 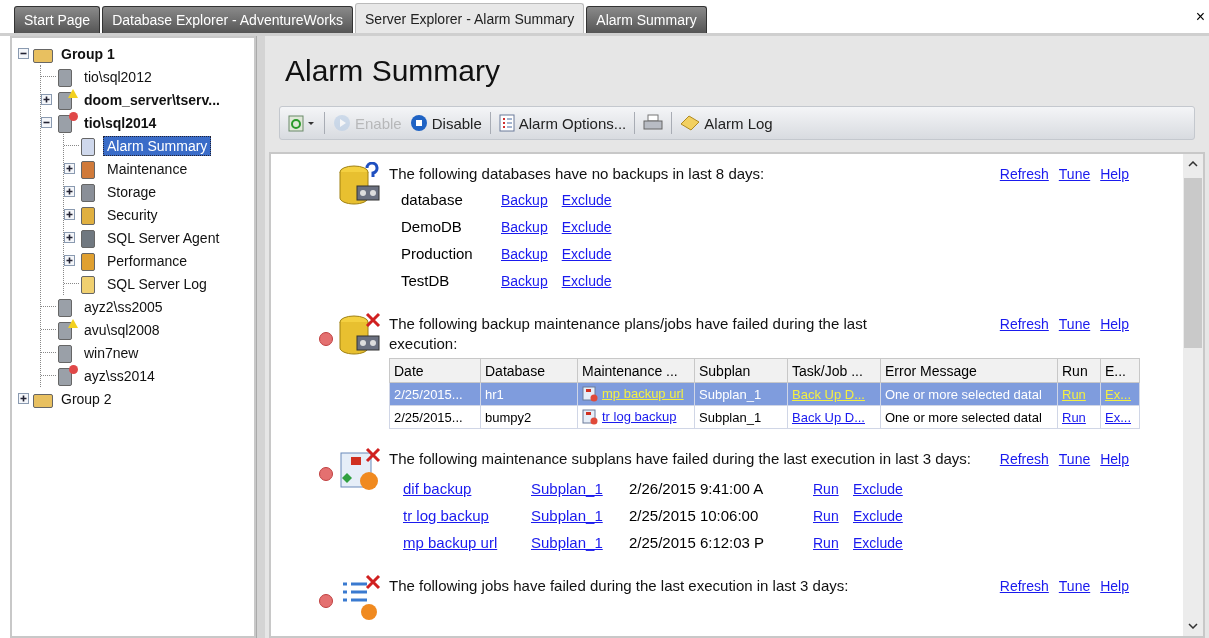 I want to click on time-text: 2/26/2015 9:41:00 A, so click(x=697, y=488).